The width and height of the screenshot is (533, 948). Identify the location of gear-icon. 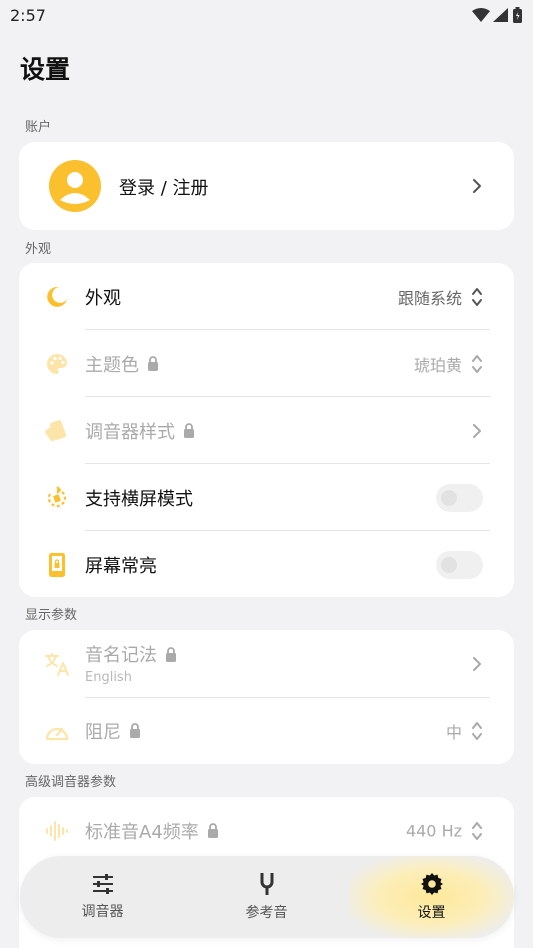
(431, 884).